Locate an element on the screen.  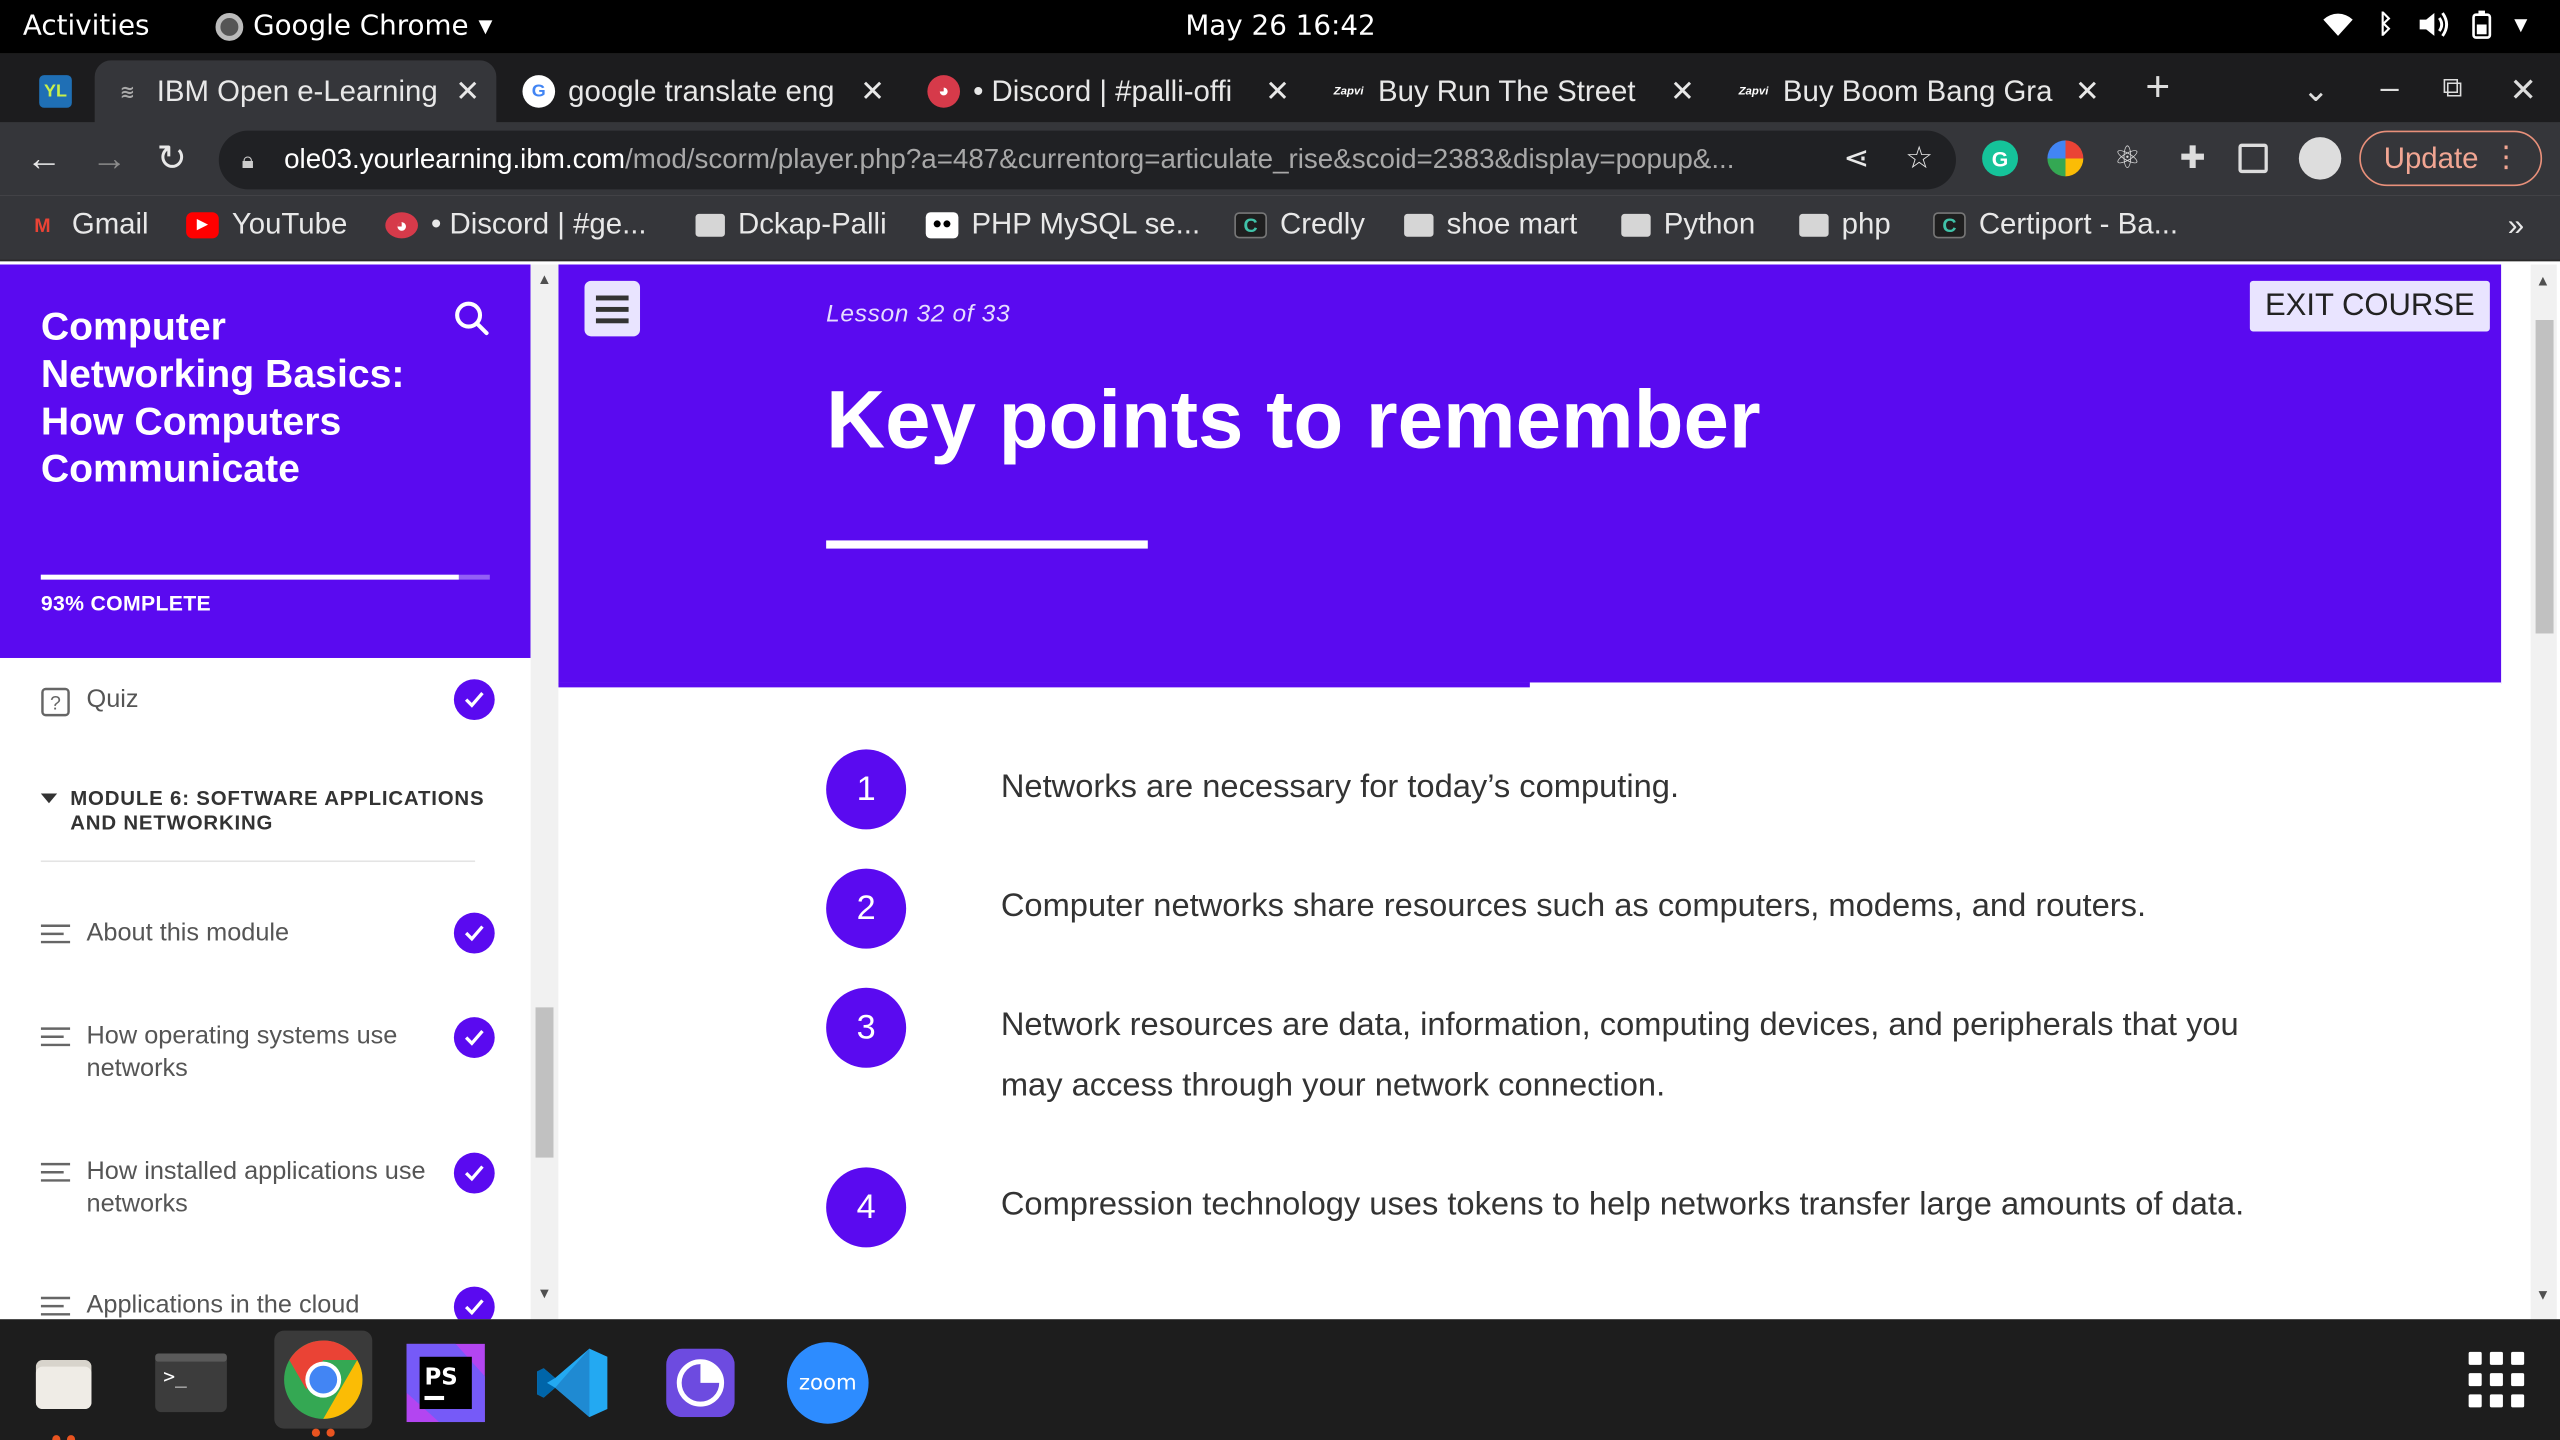
chrome-app is located at coordinates (323, 1383).